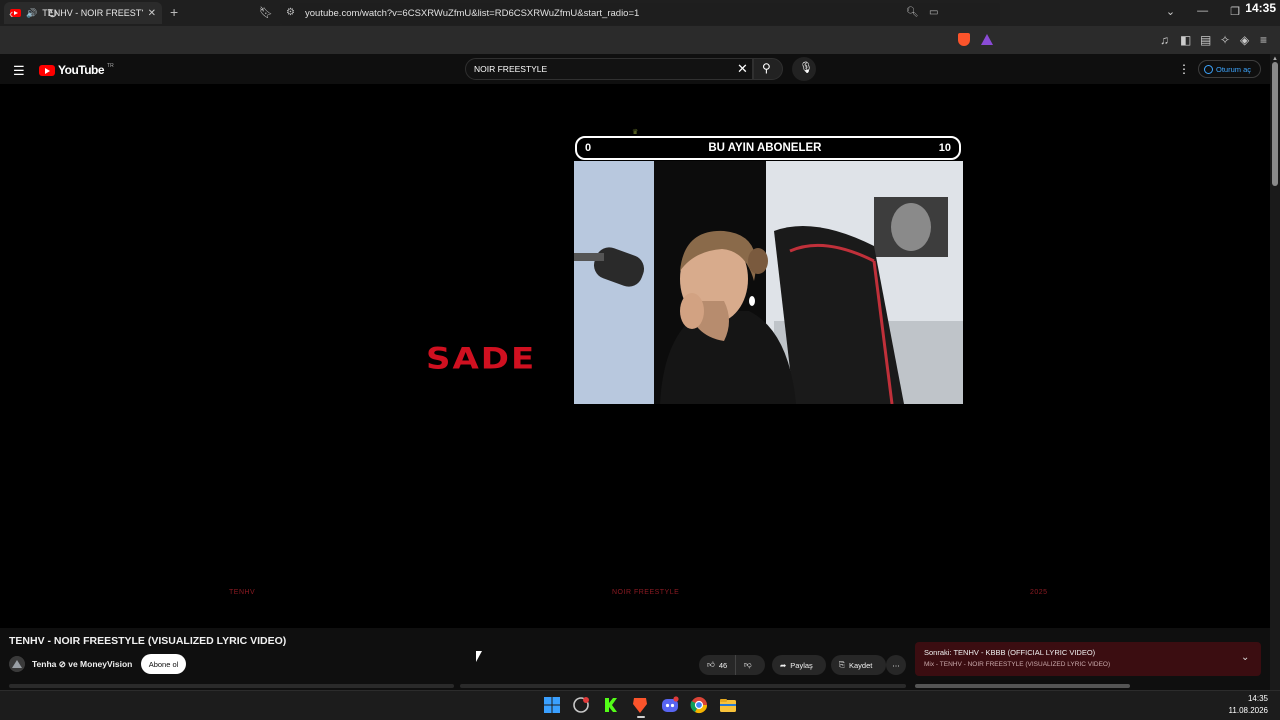 This screenshot has height=720, width=1280. Describe the element at coordinates (479, 656) in the screenshot. I see `mouse-cursor` at that location.